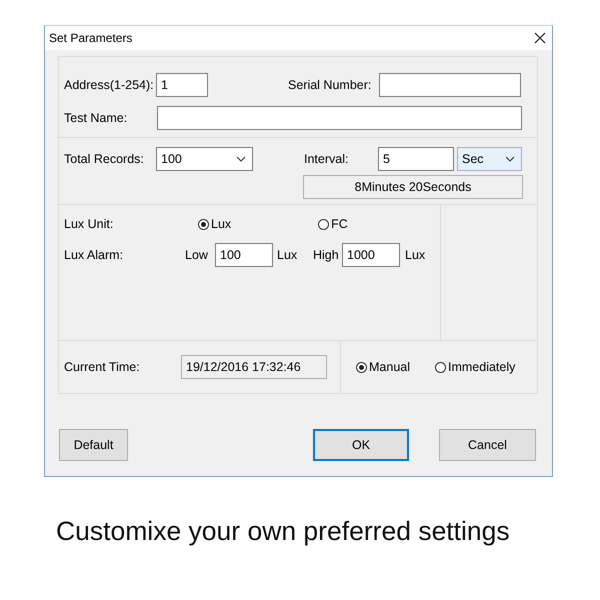 Image resolution: width=600 pixels, height=600 pixels. I want to click on radio-button: FC, so click(333, 224).